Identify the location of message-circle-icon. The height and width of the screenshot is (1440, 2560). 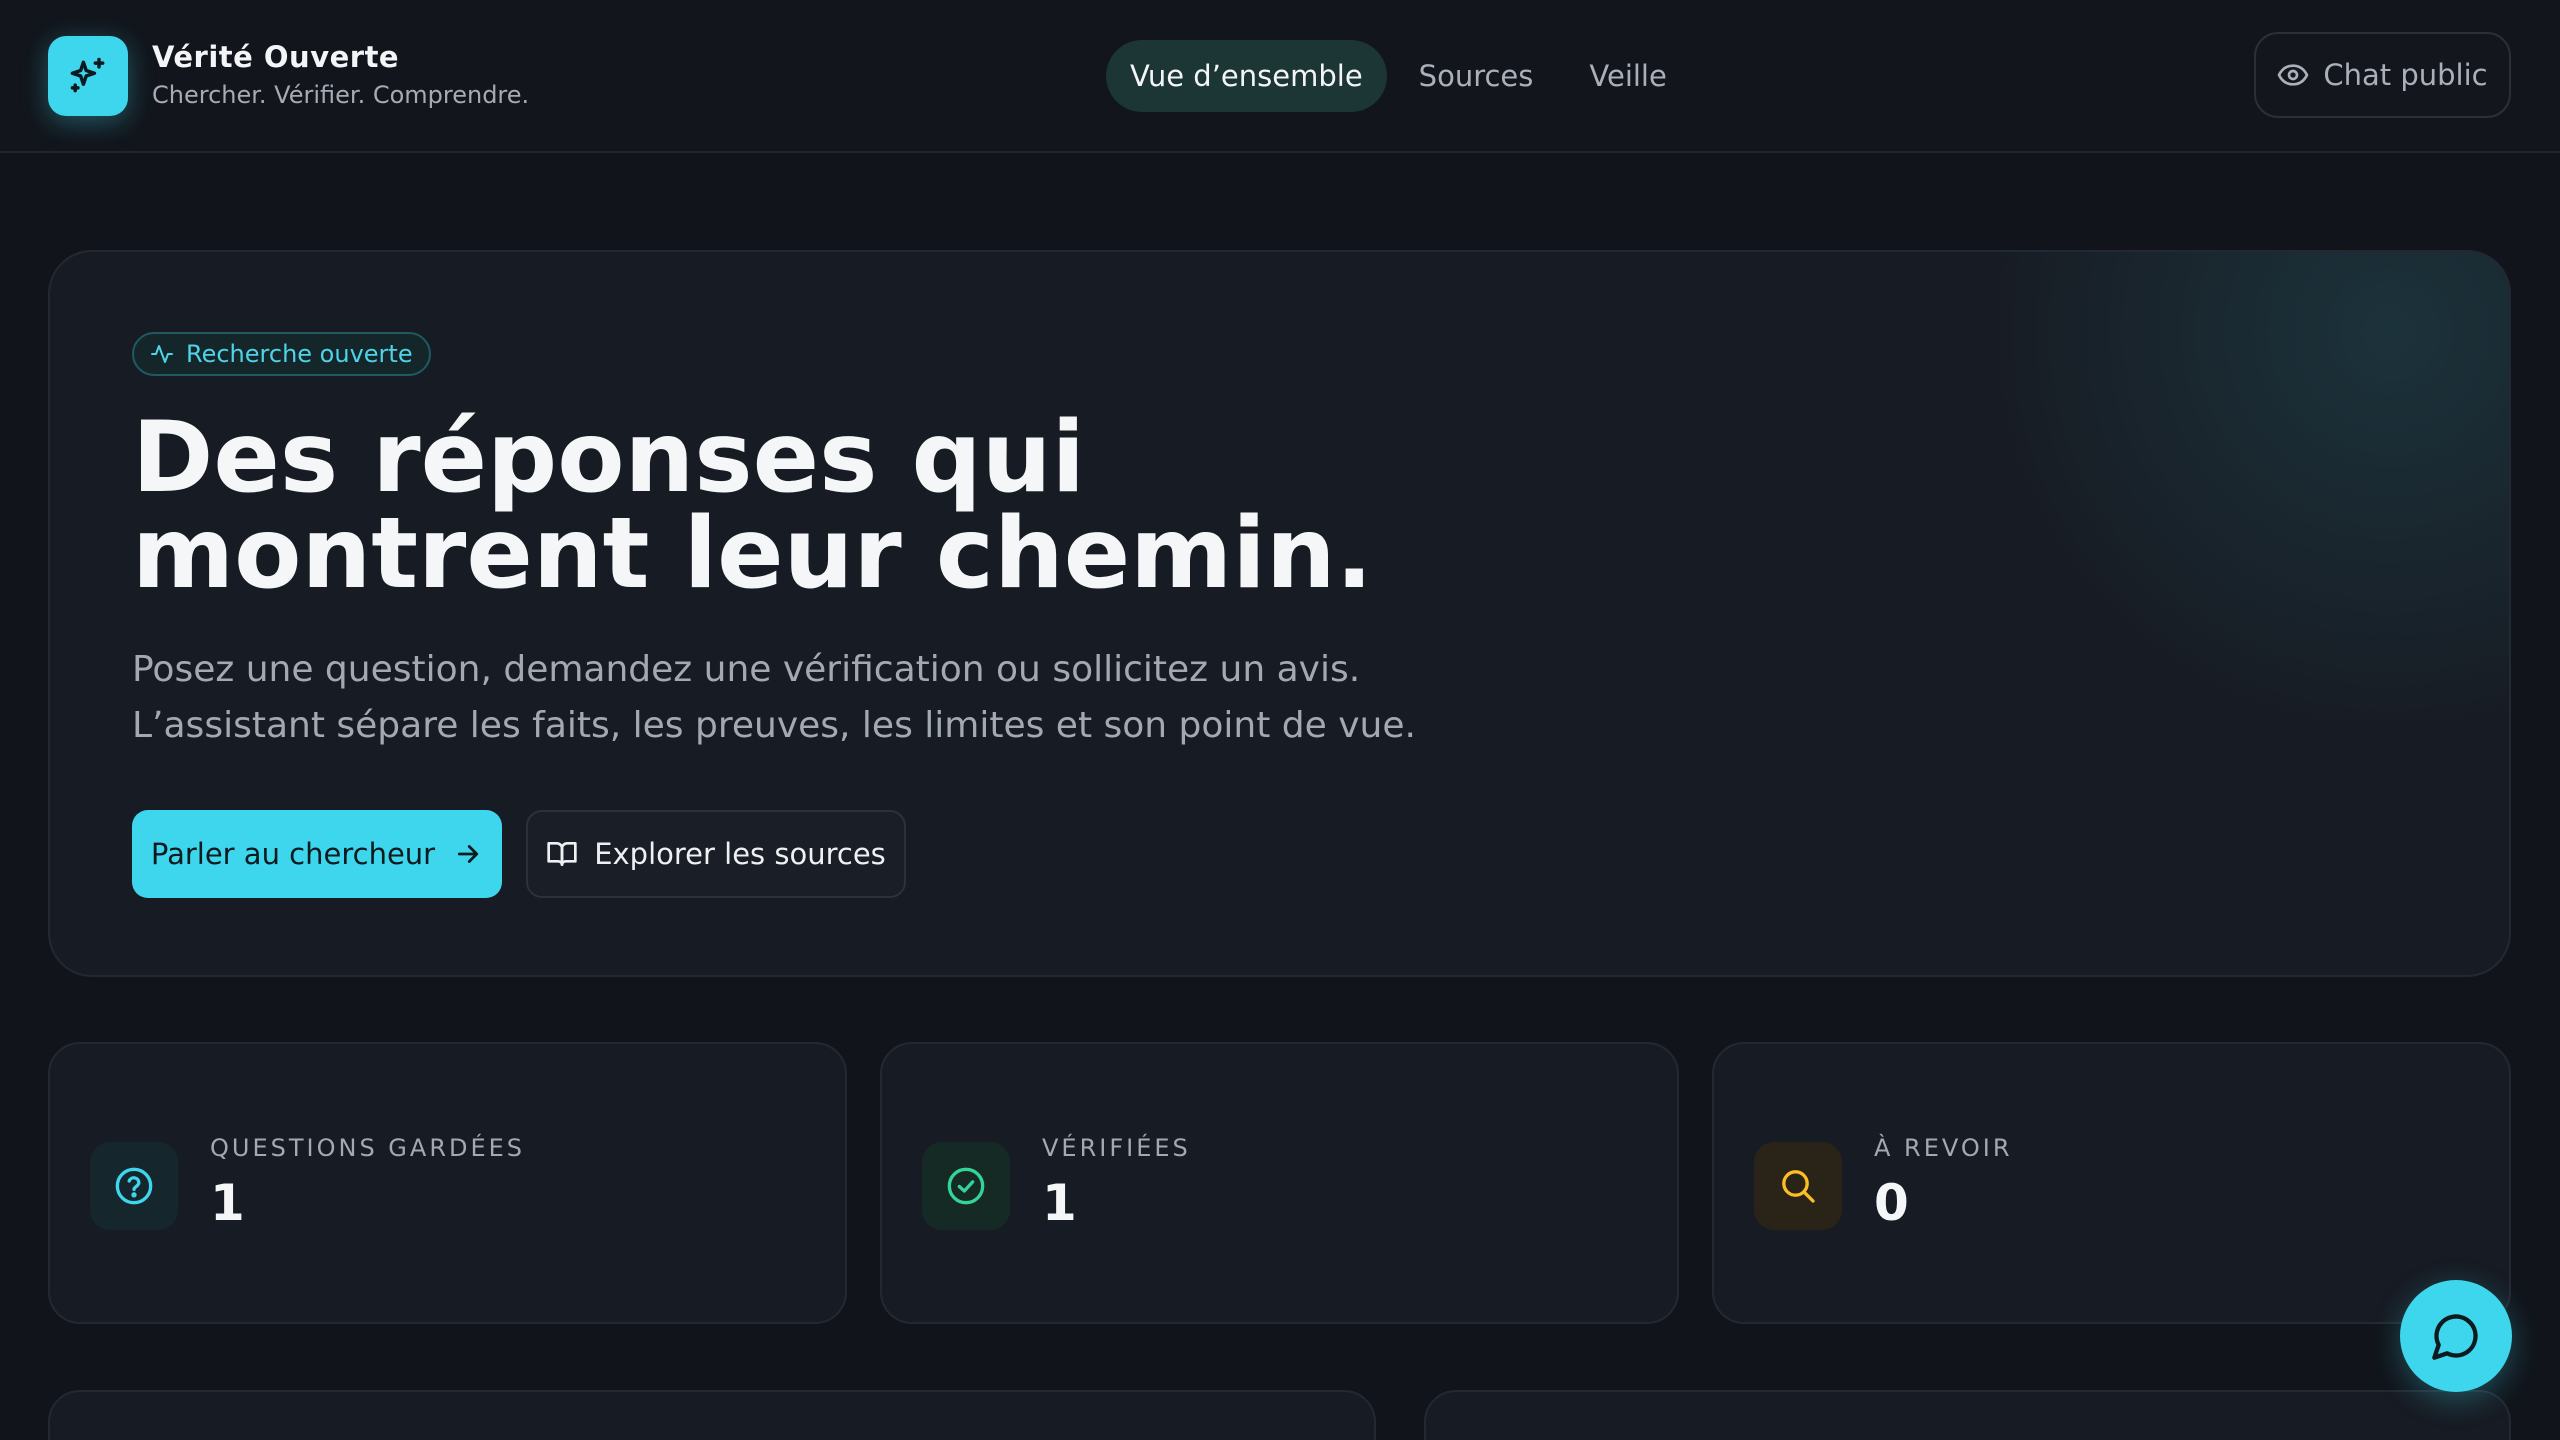
(2455, 1337).